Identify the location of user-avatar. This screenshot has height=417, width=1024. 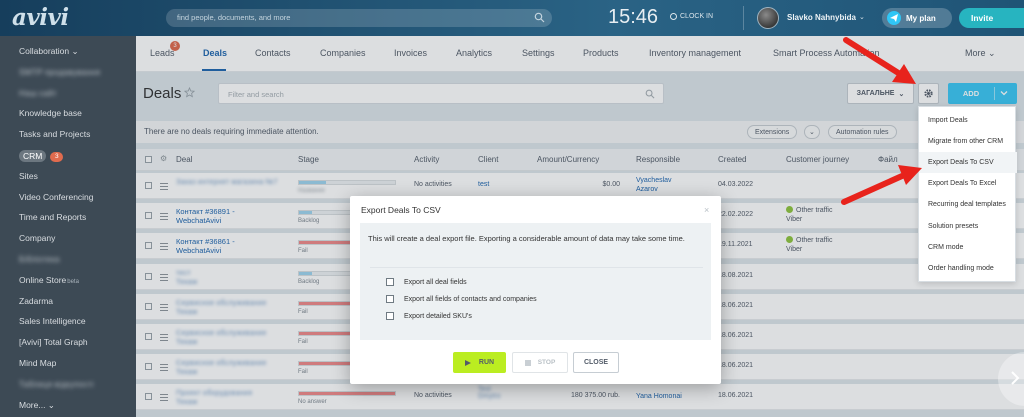
(768, 18).